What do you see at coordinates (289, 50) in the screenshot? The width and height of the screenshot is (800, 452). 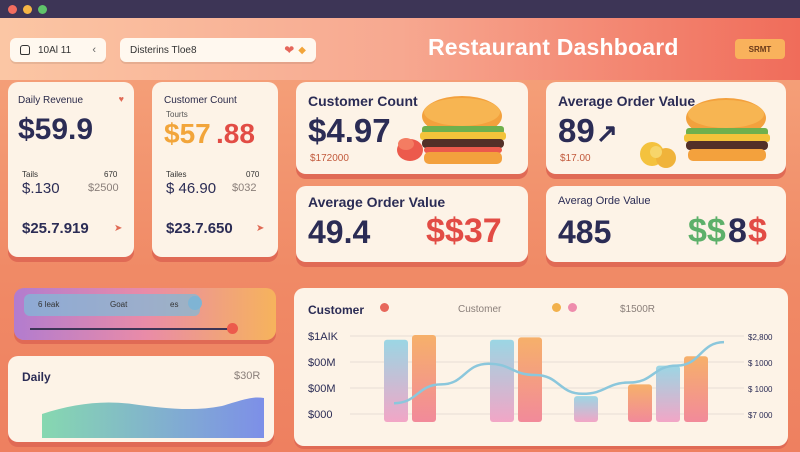 I see `heart-icon: ❤` at bounding box center [289, 50].